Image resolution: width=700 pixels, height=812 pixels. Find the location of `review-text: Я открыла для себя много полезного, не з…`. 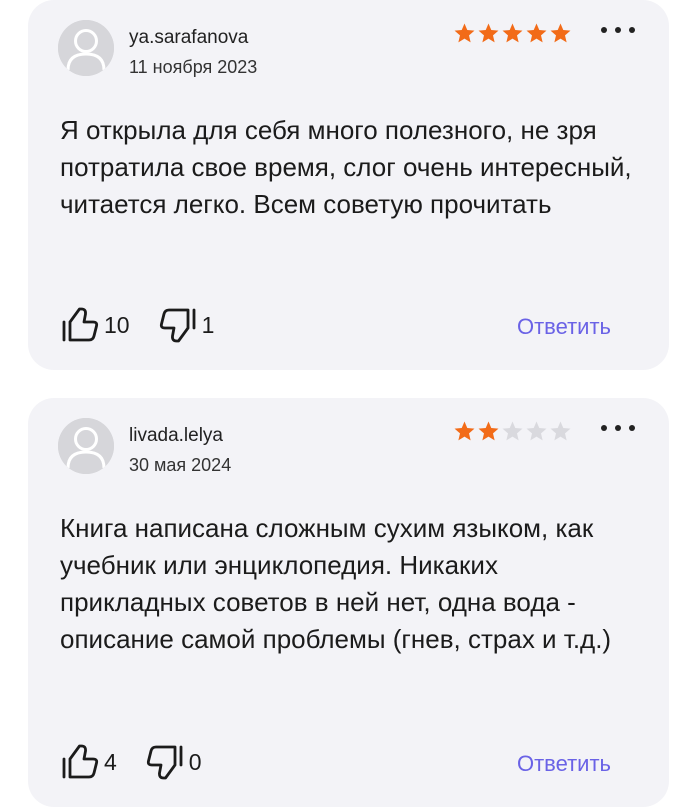

review-text: Я открыла для себя много полезного, не з… is located at coordinates (346, 167).